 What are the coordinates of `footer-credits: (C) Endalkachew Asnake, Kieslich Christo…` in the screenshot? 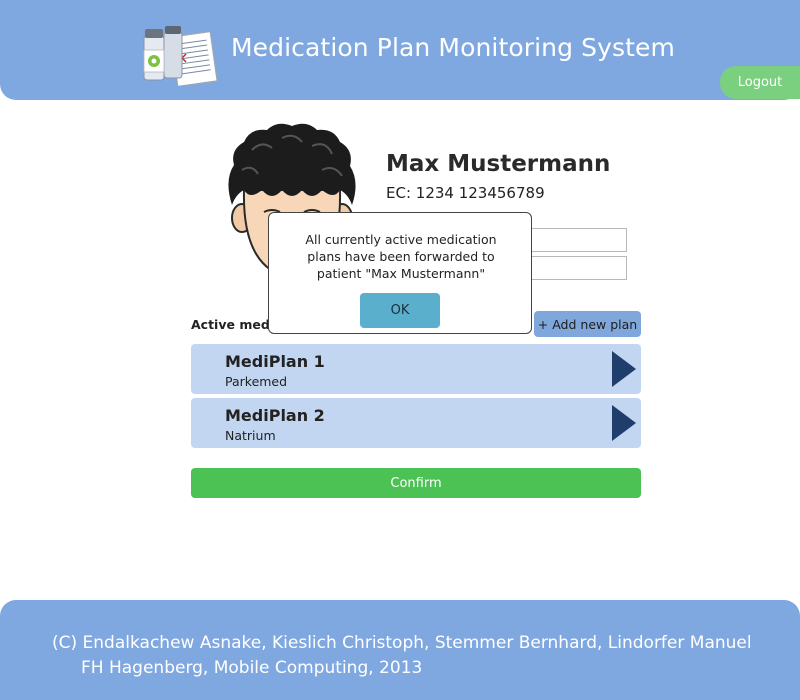 It's located at (402, 643).